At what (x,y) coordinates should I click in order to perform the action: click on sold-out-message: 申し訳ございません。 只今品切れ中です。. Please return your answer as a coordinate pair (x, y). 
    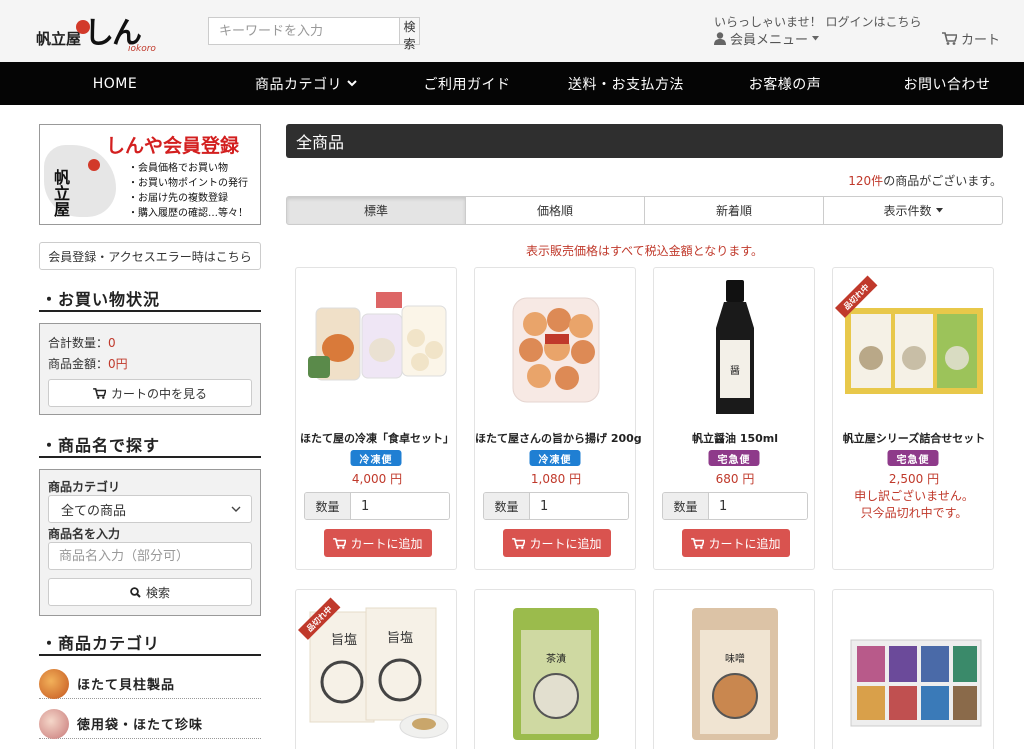
    Looking at the image, I should click on (913, 505).